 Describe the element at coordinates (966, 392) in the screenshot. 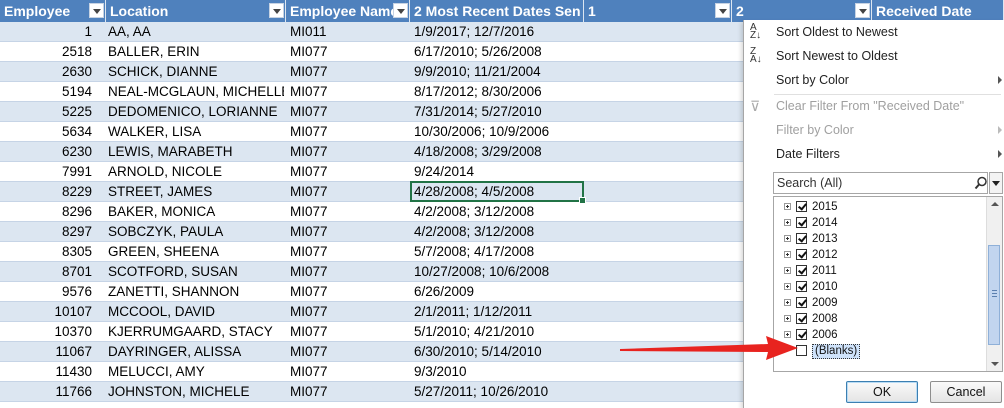

I see `cancel-button: Cancel` at that location.